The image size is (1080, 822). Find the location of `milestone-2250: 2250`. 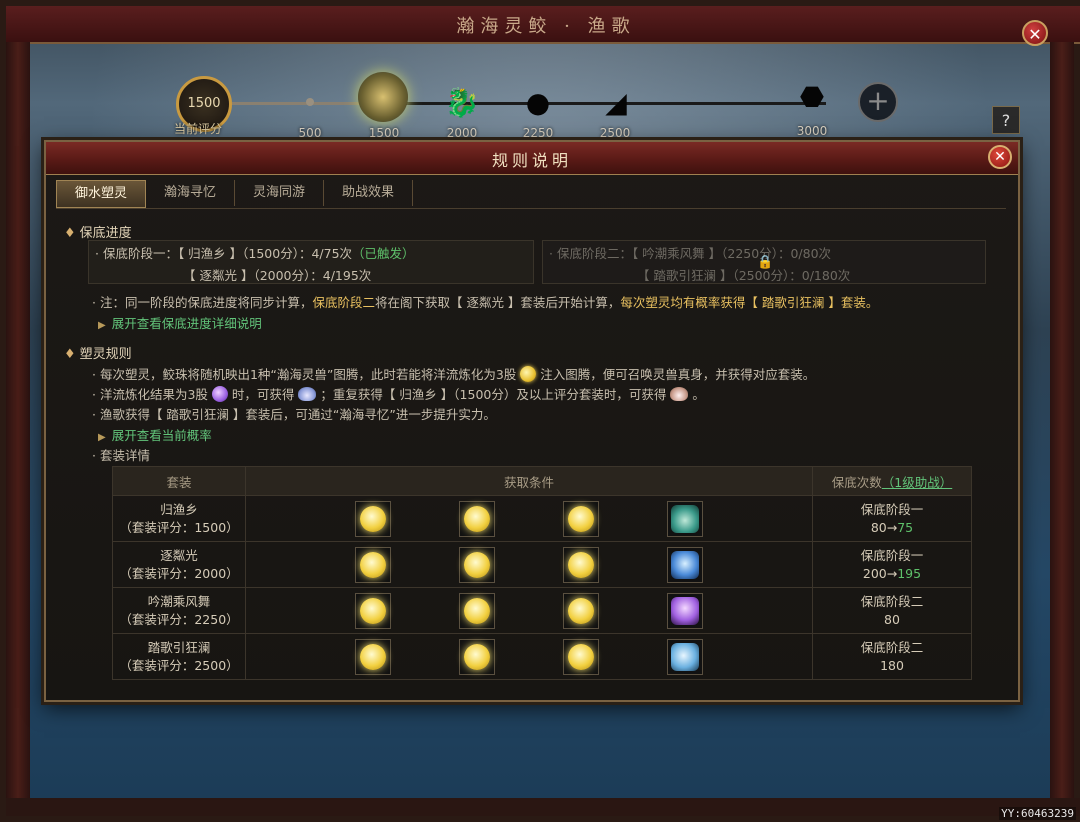

milestone-2250: 2250 is located at coordinates (538, 131).